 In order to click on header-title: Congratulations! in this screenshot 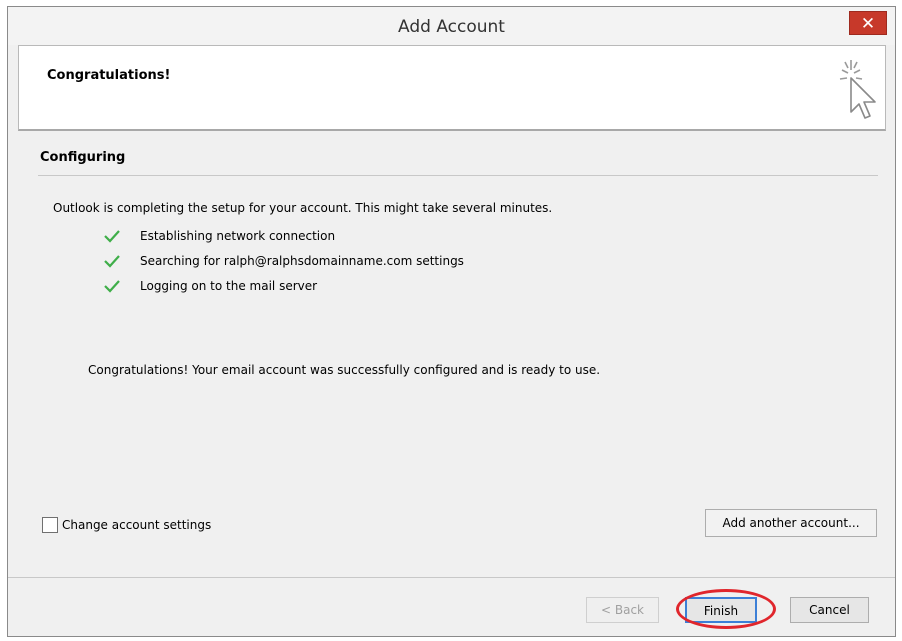, I will do `click(109, 75)`.